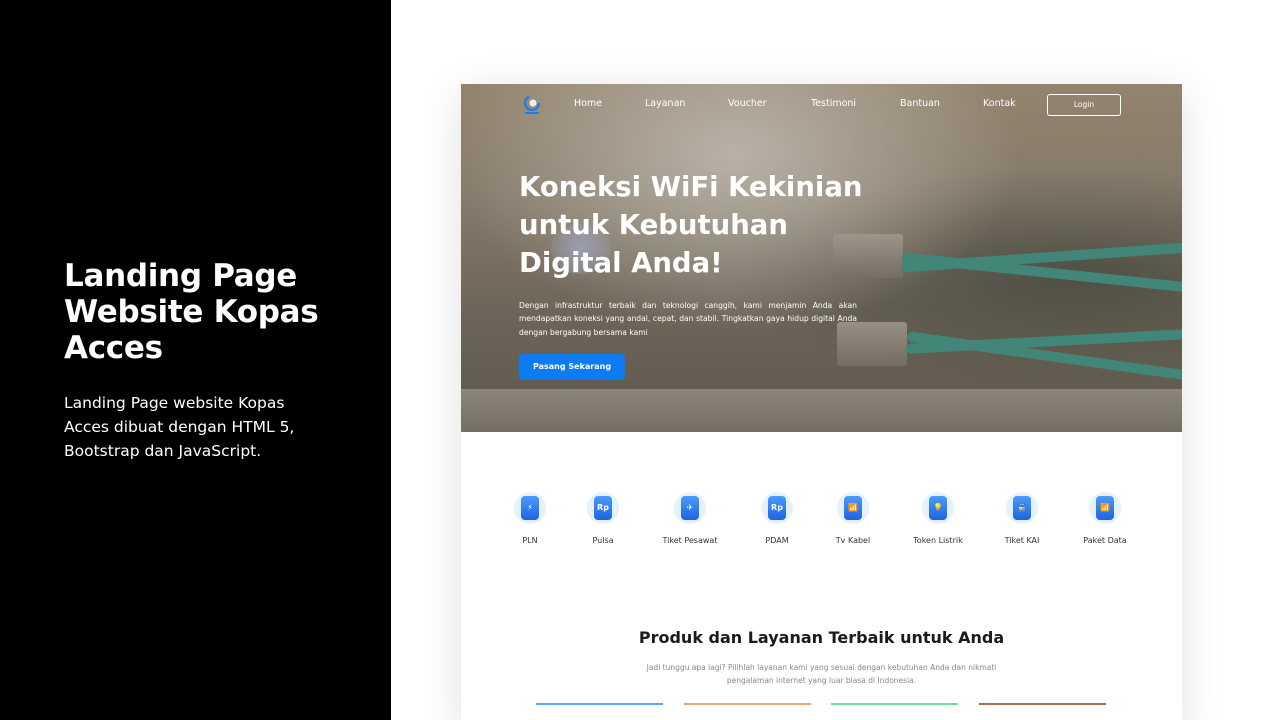 Image resolution: width=1280 pixels, height=720 pixels. I want to click on train-icon: 🚆, so click(1022, 508).